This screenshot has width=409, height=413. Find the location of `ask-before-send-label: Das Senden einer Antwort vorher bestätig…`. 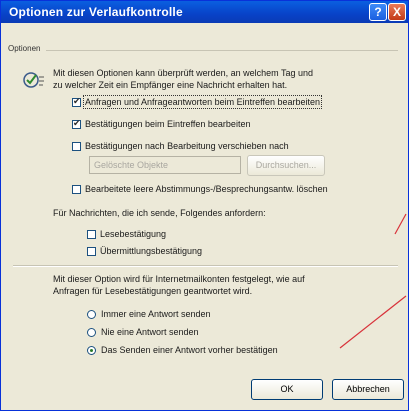

ask-before-send-label: Das Senden einer Antwort vorher bestätig… is located at coordinates (189, 350).